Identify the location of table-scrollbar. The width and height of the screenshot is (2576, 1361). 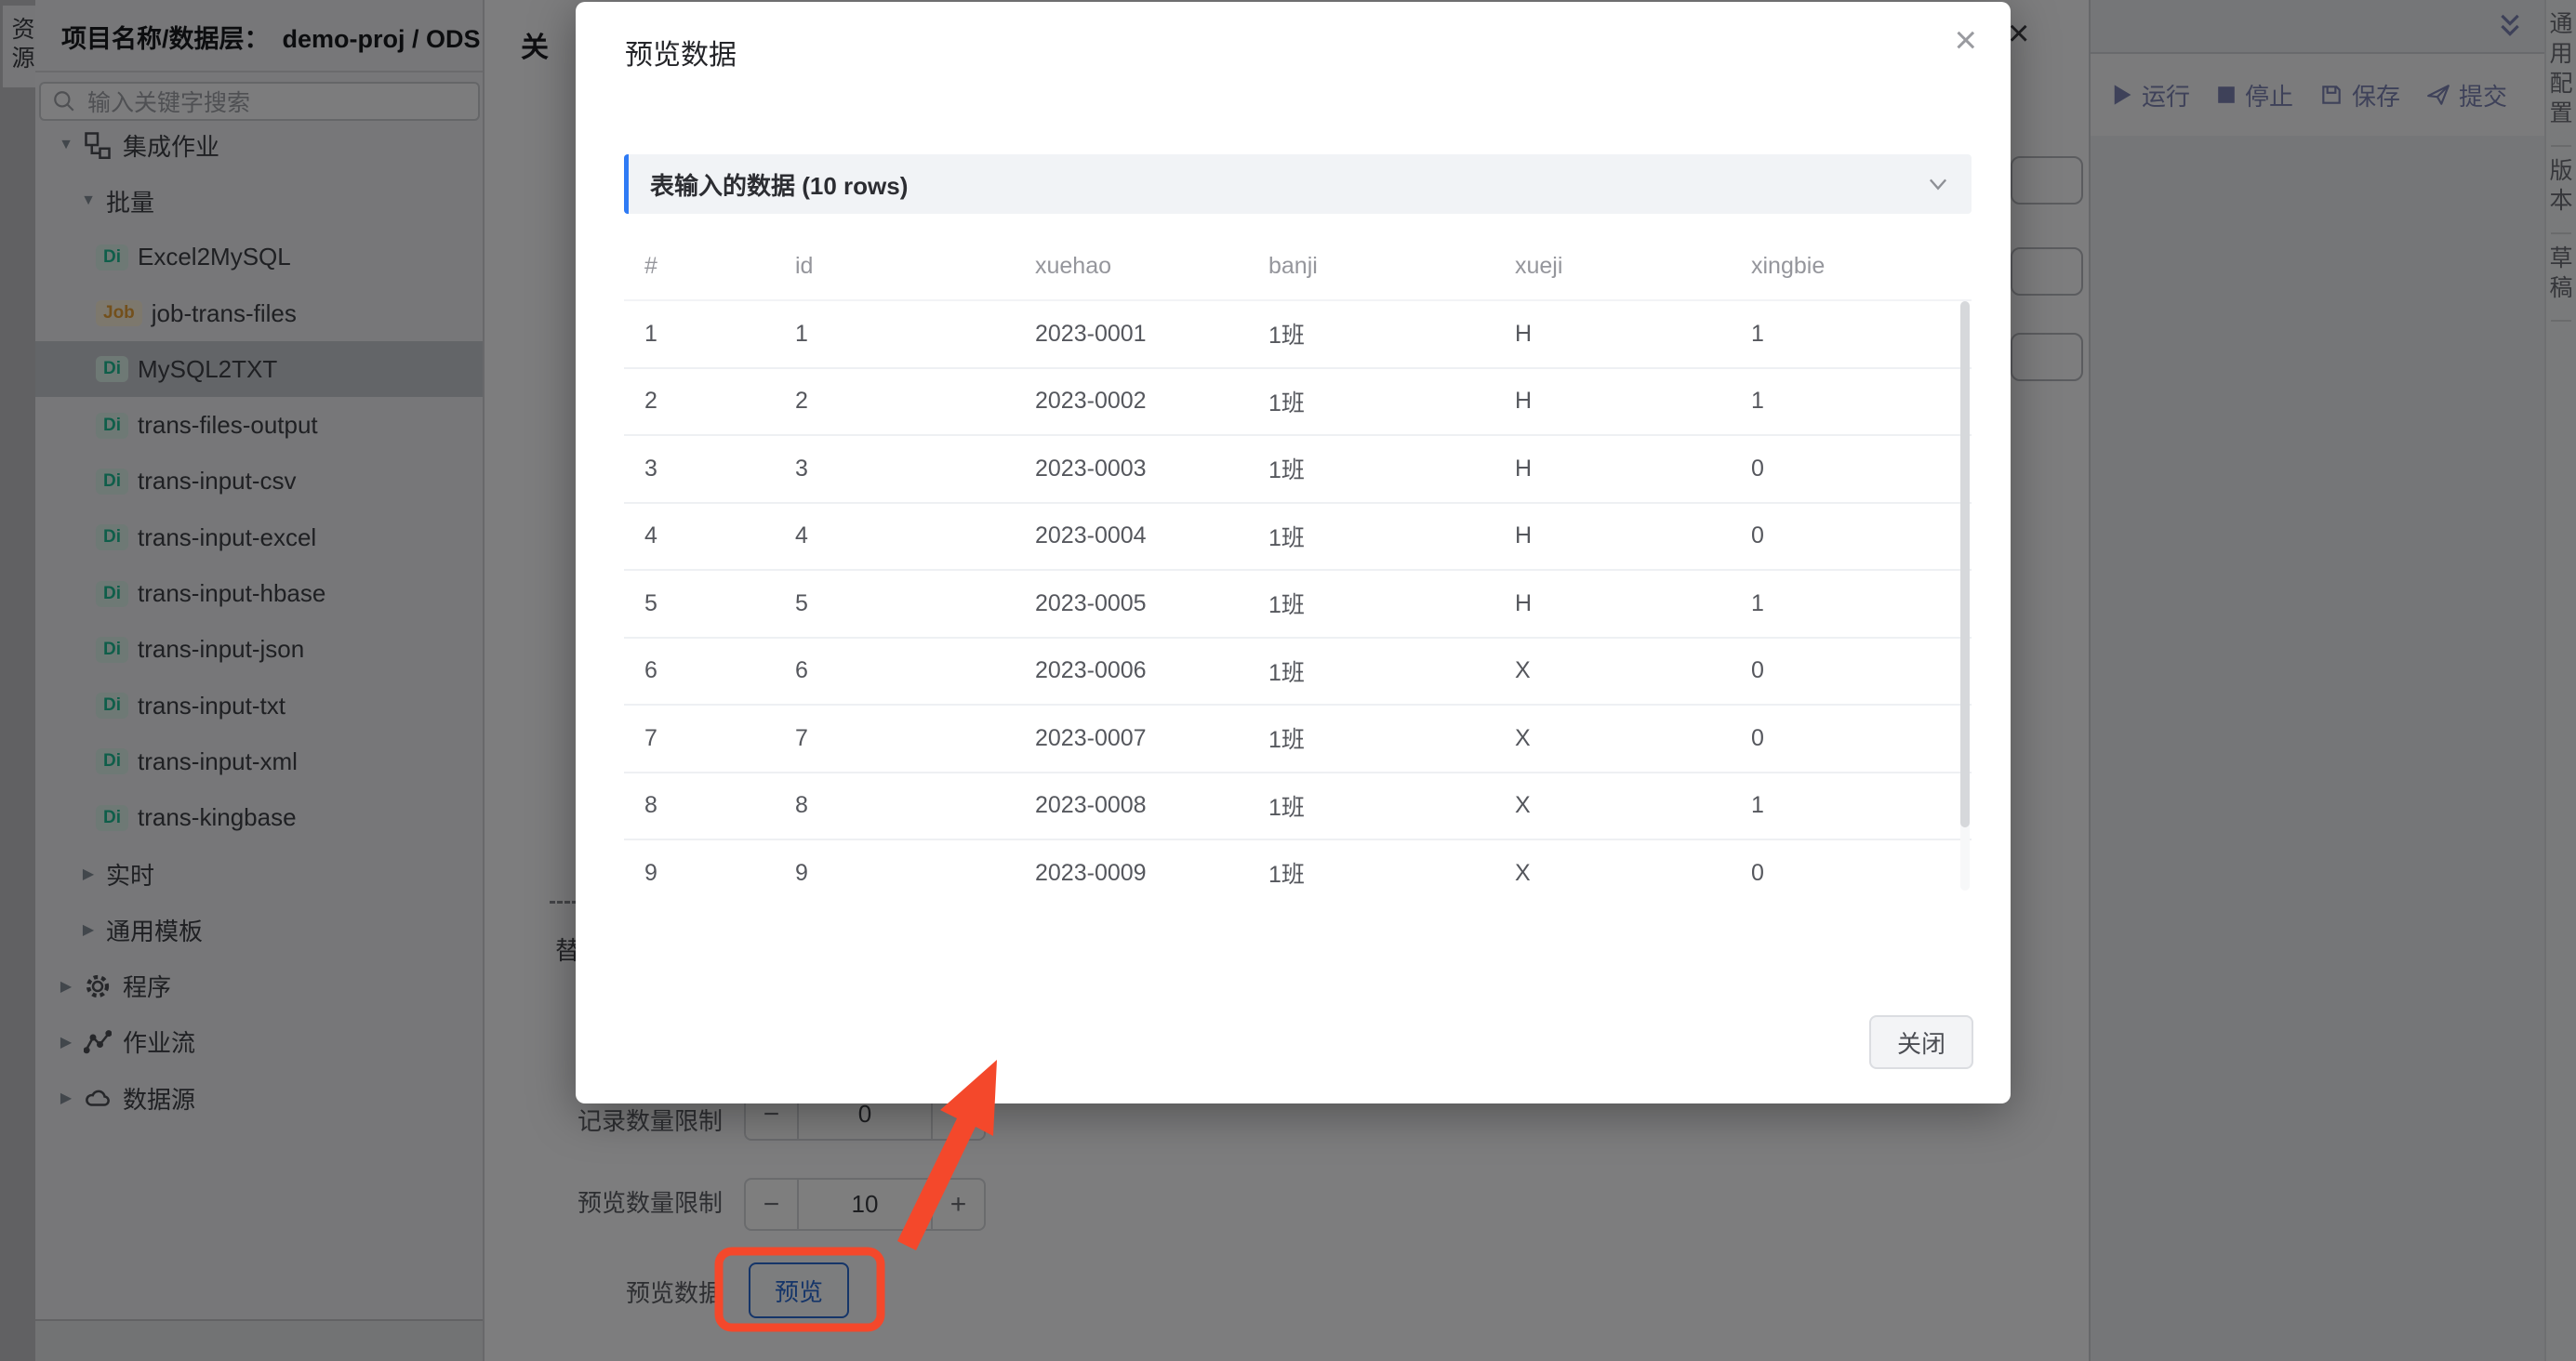
(1965, 596).